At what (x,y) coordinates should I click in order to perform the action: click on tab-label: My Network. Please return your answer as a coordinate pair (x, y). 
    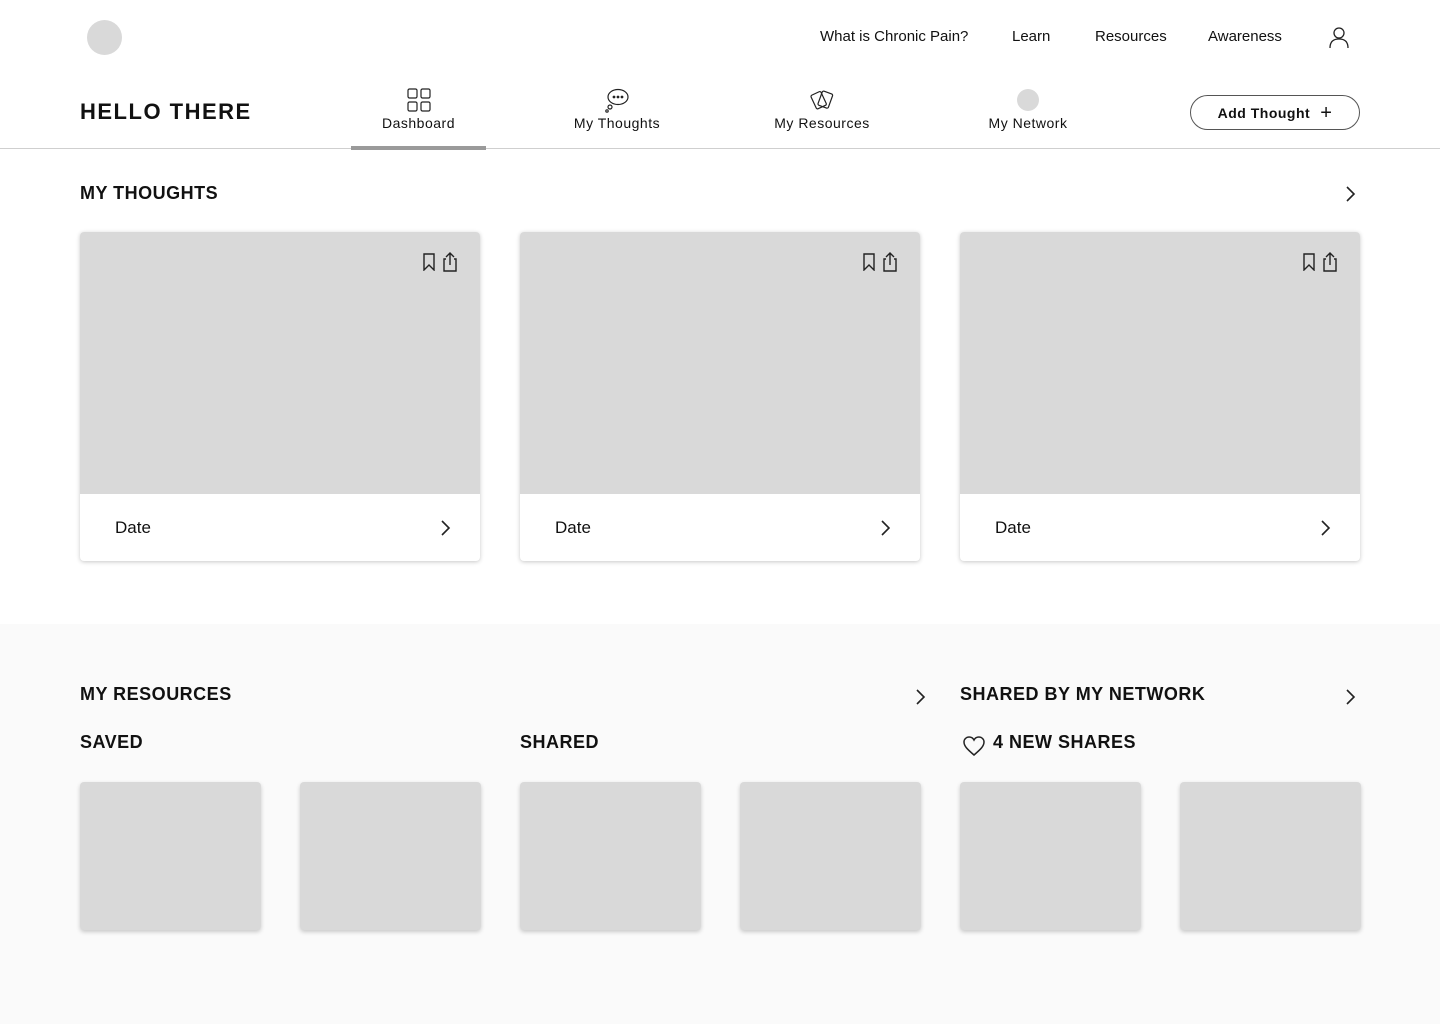
    Looking at the image, I should click on (1028, 123).